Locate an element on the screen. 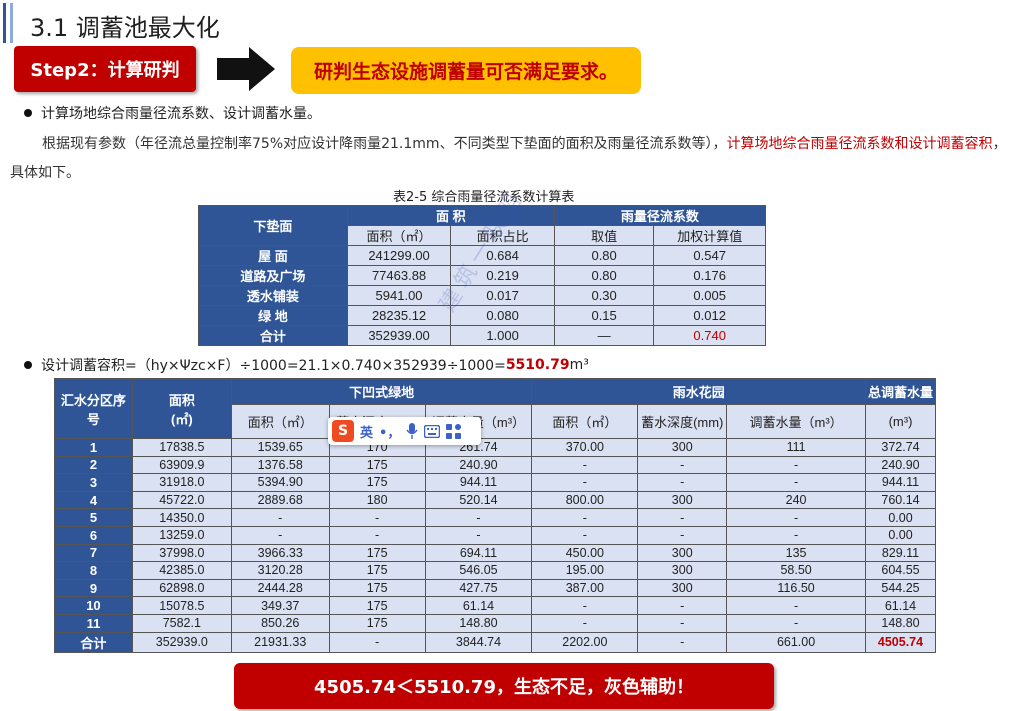 This screenshot has width=1020, height=711. header-area: 面积 (㎡) is located at coordinates (181, 408).